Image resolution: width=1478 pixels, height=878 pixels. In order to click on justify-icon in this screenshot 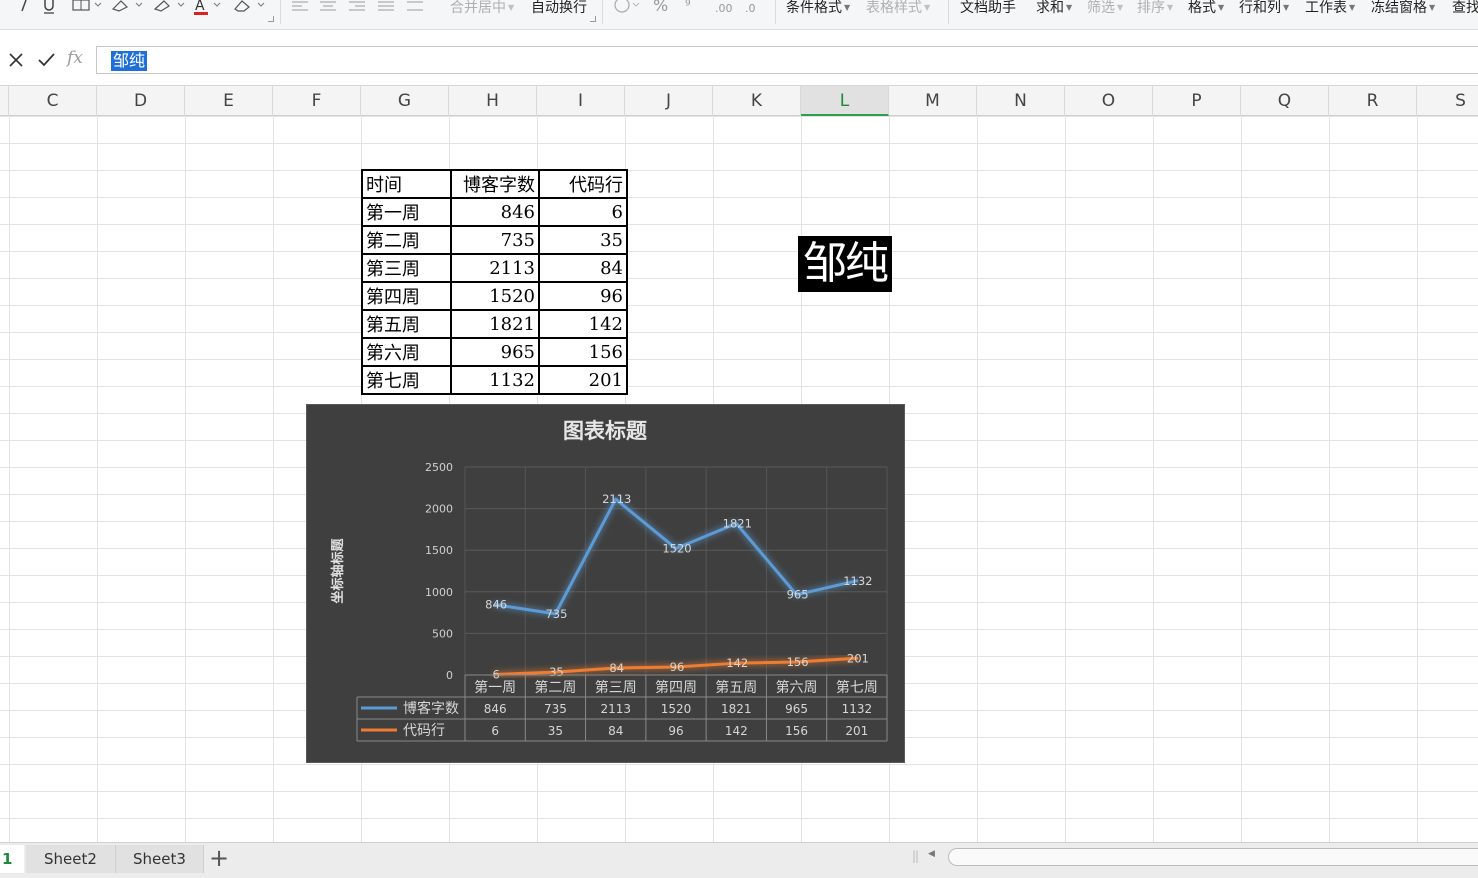, I will do `click(386, 8)`.